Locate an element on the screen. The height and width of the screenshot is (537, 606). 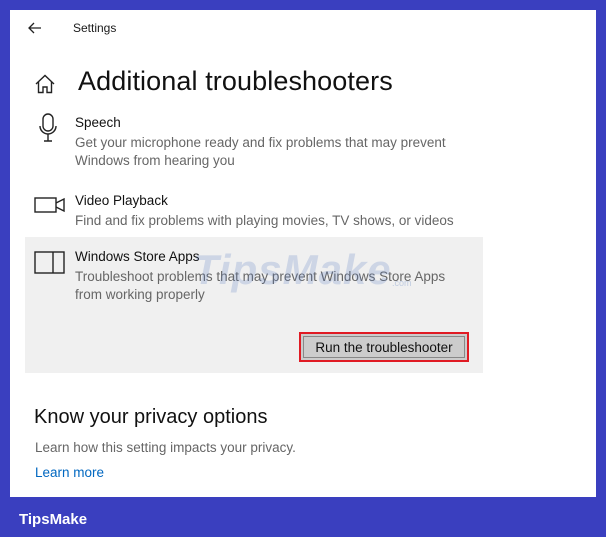
run-troubleshooter-button: Run the troubleshooter is located at coordinates (384, 347).